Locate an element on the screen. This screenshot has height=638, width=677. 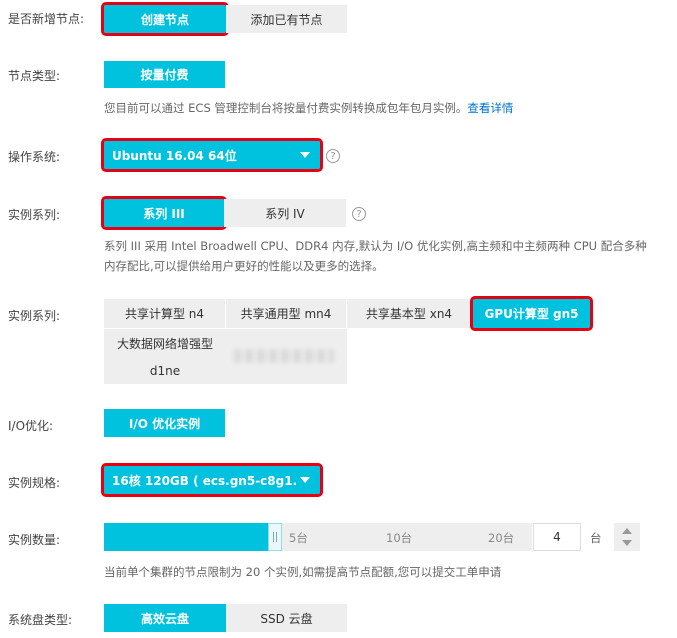
series-iv-button: 系列 IV is located at coordinates (285, 213).